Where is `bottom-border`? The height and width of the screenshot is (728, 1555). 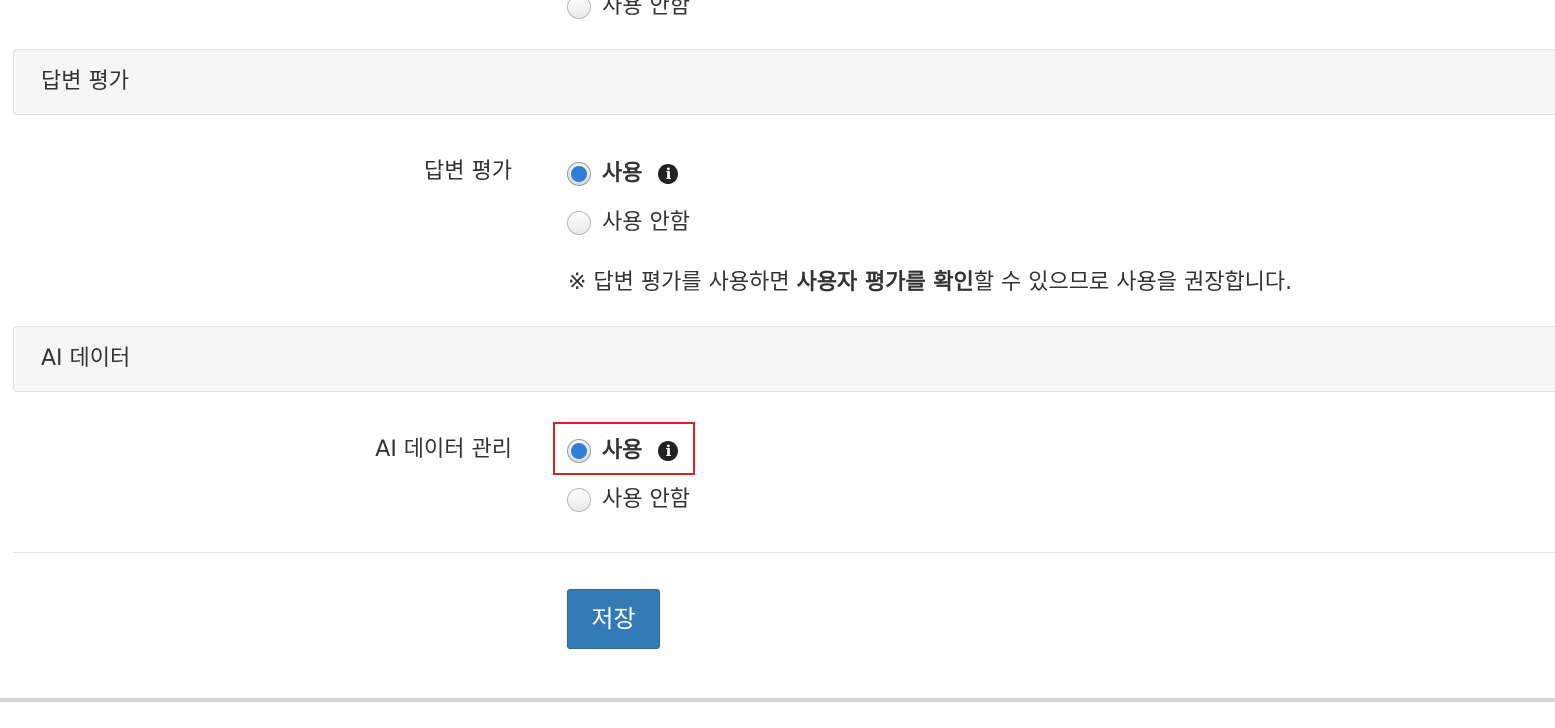 bottom-border is located at coordinates (777, 700).